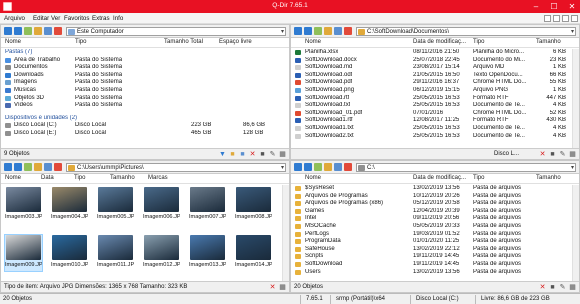 Image resolution: width=580 pixels, height=304 pixels. What do you see at coordinates (262, 154) in the screenshot?
I see `properties-icon: ■` at bounding box center [262, 154].